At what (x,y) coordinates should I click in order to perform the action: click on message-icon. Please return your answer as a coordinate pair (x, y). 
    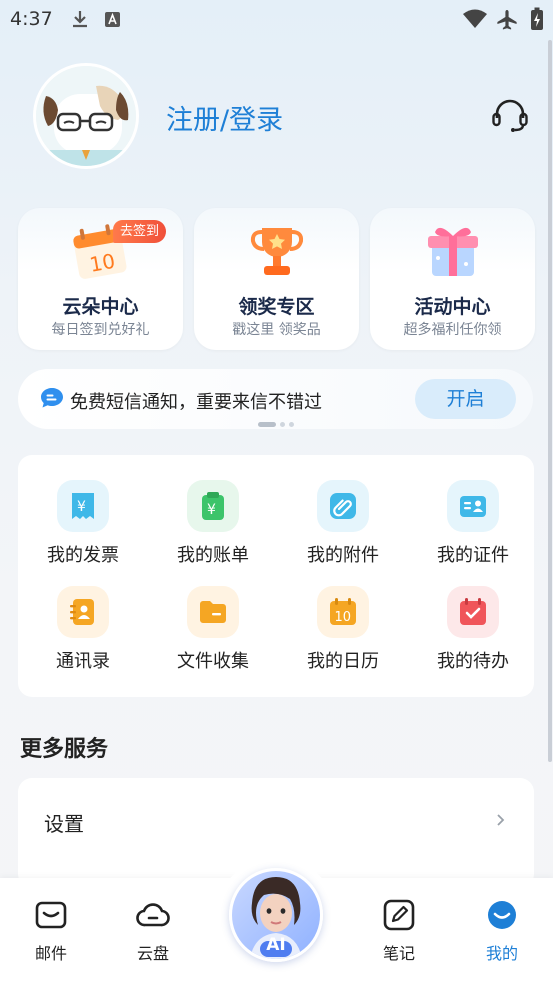
    Looking at the image, I should click on (52, 398).